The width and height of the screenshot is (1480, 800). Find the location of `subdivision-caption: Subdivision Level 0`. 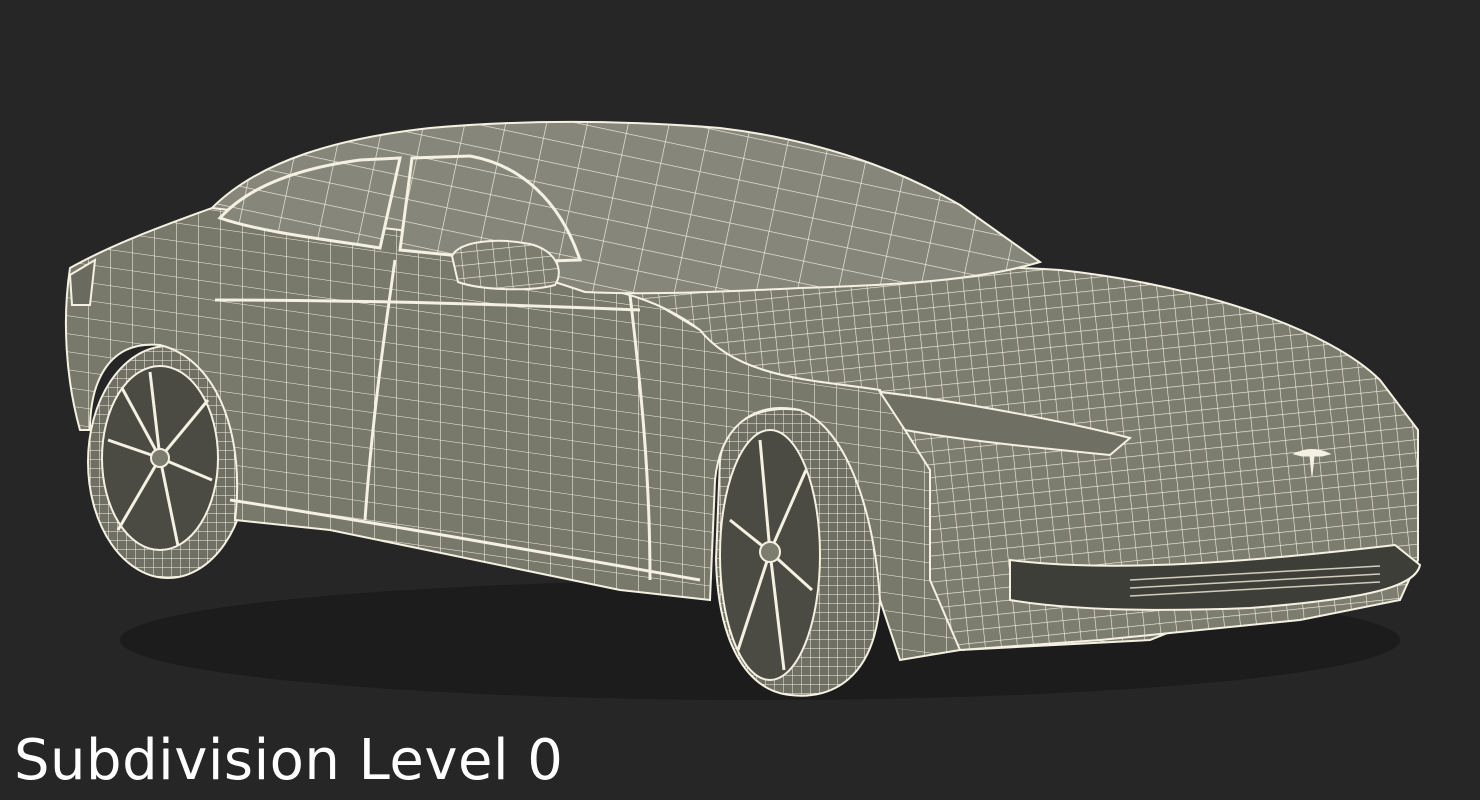

subdivision-caption: Subdivision Level 0 is located at coordinates (289, 760).